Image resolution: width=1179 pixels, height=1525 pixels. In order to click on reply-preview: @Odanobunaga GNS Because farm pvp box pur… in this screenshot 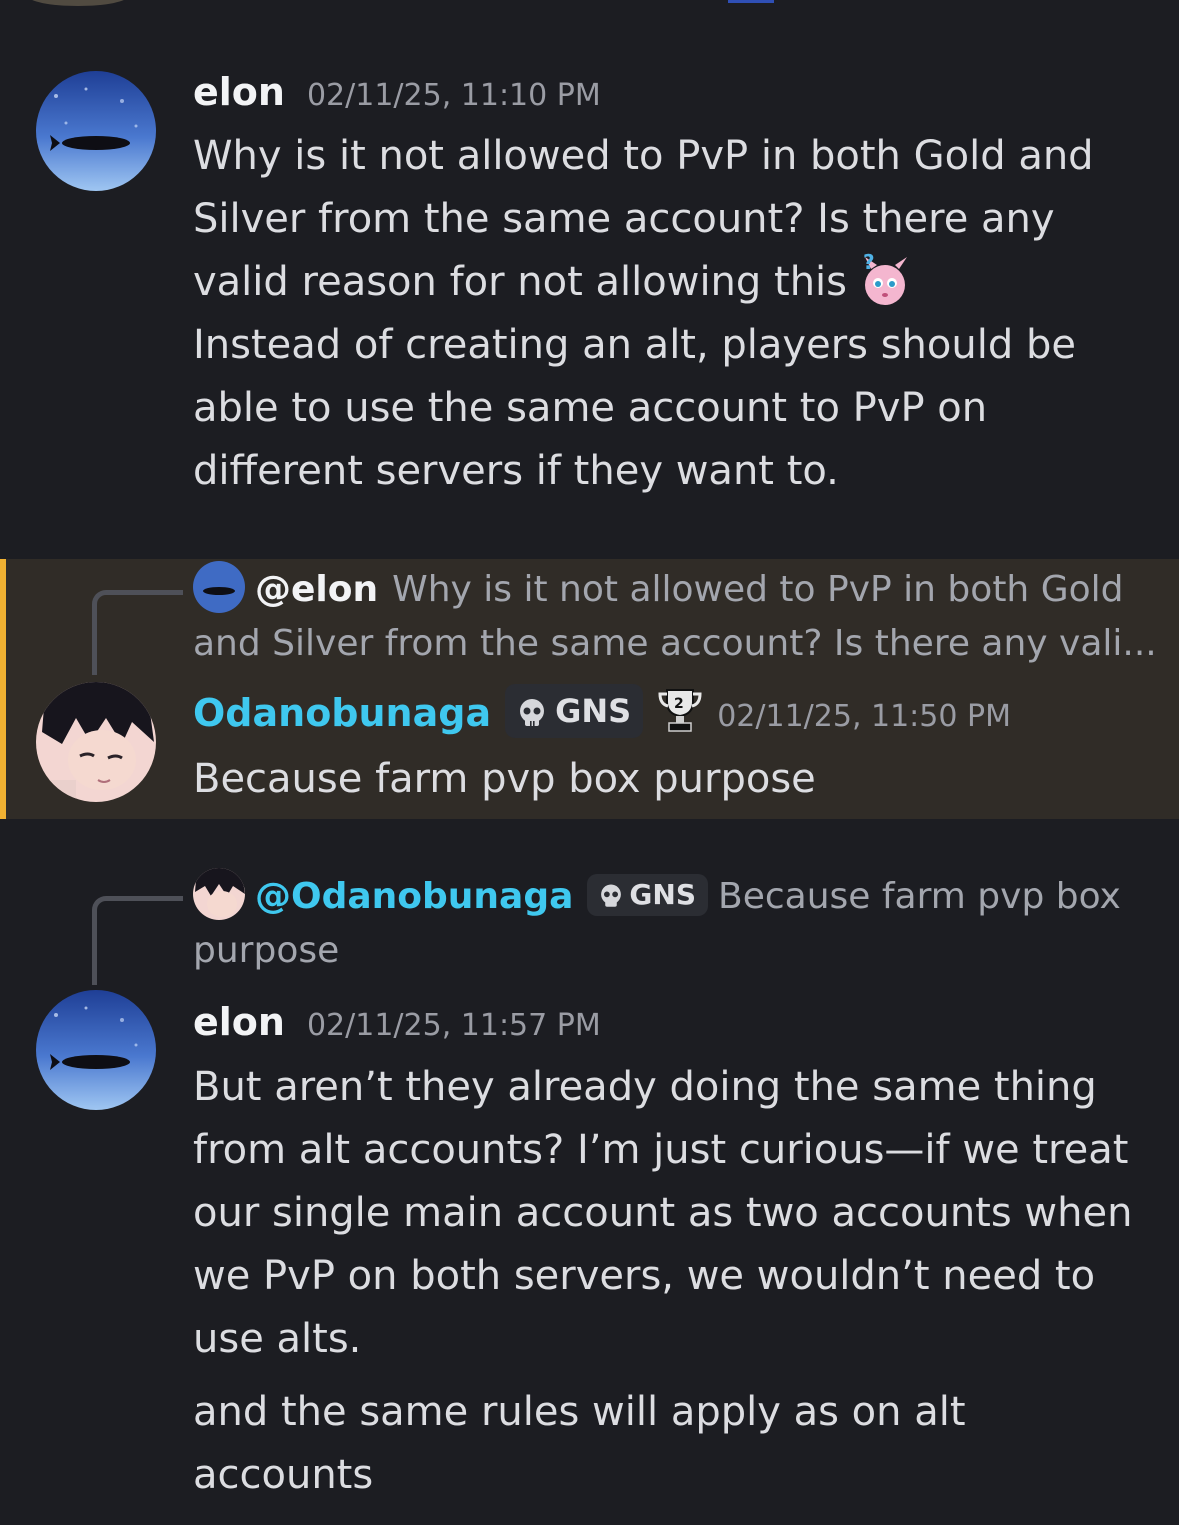, I will do `click(673, 923)`.